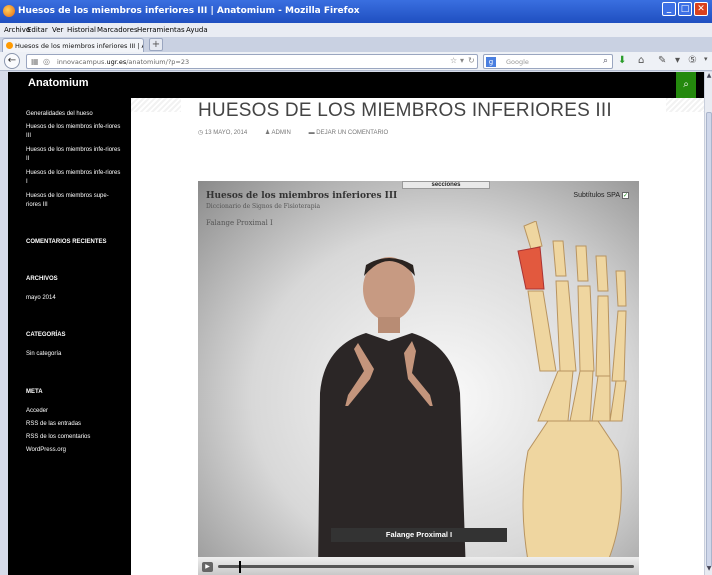 Image resolution: width=712 pixels, height=575 pixels. What do you see at coordinates (662, 60) in the screenshot?
I see `tools-icon: ✎` at bounding box center [662, 60].